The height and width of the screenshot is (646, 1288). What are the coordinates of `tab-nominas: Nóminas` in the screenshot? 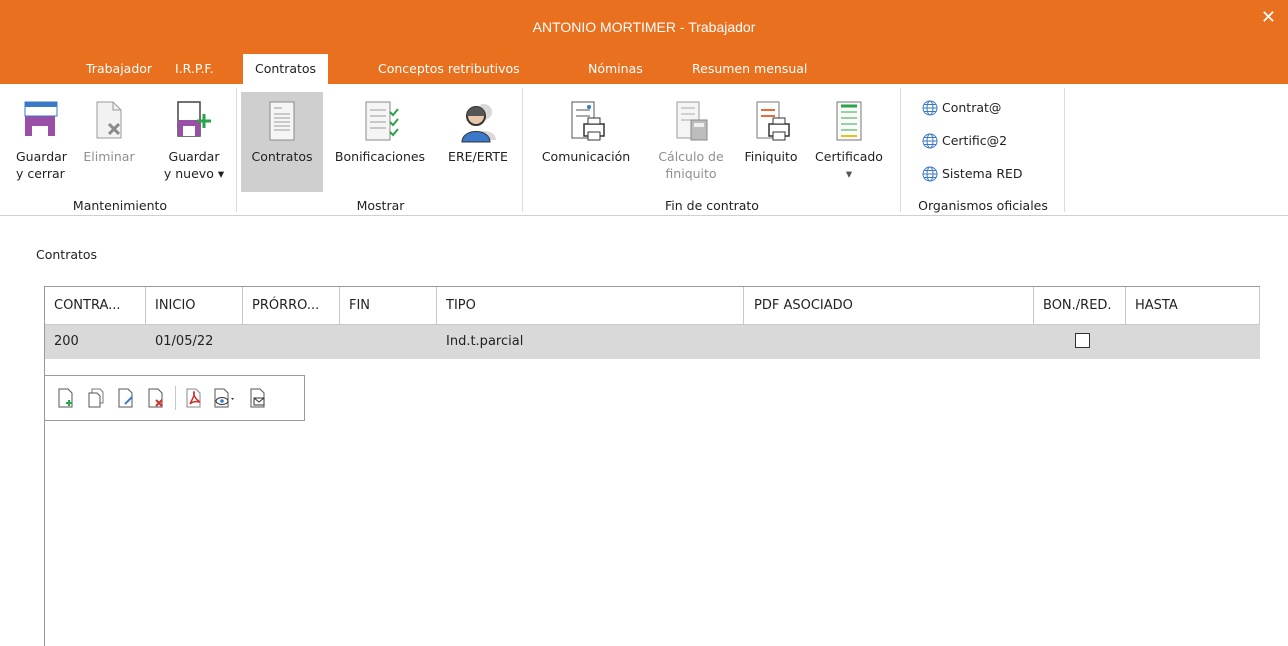 It's located at (615, 68).